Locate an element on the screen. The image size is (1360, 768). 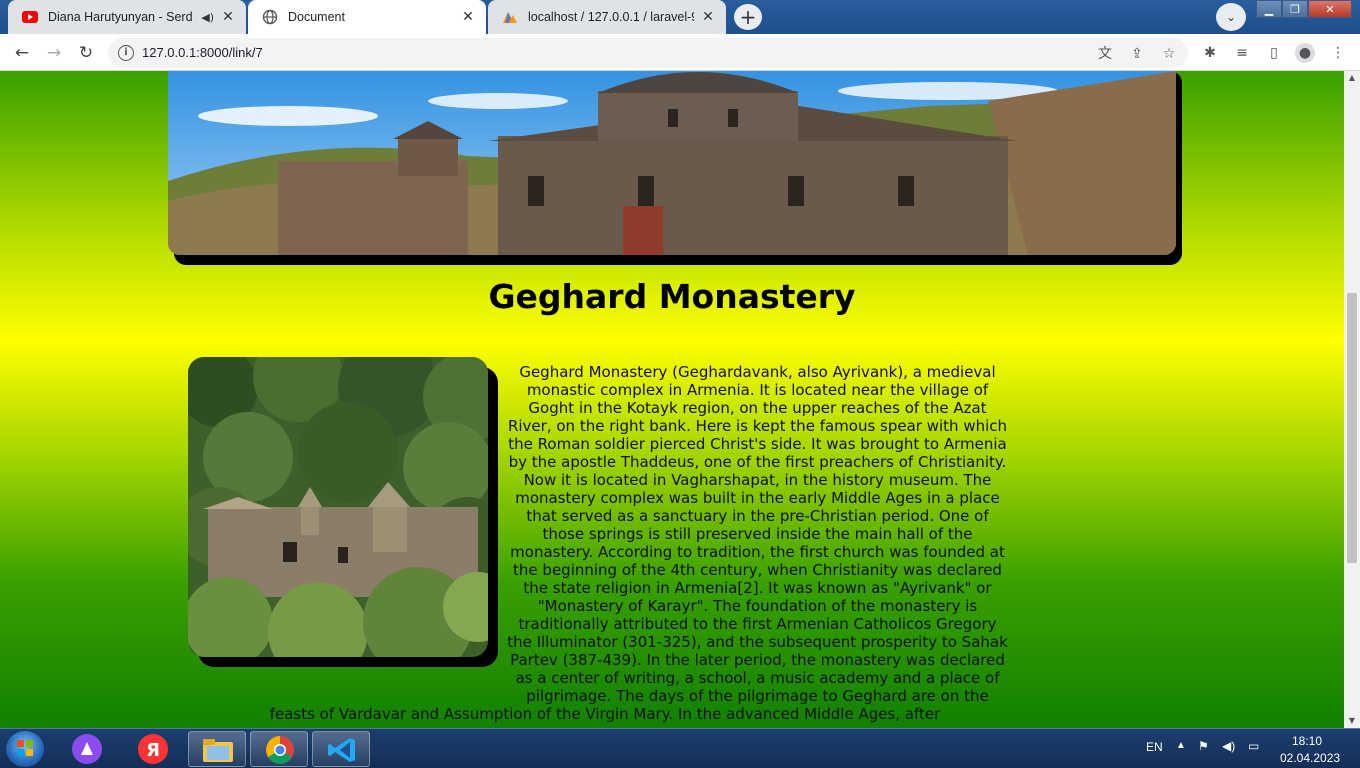
alice-assistant-icon is located at coordinates (87, 749).